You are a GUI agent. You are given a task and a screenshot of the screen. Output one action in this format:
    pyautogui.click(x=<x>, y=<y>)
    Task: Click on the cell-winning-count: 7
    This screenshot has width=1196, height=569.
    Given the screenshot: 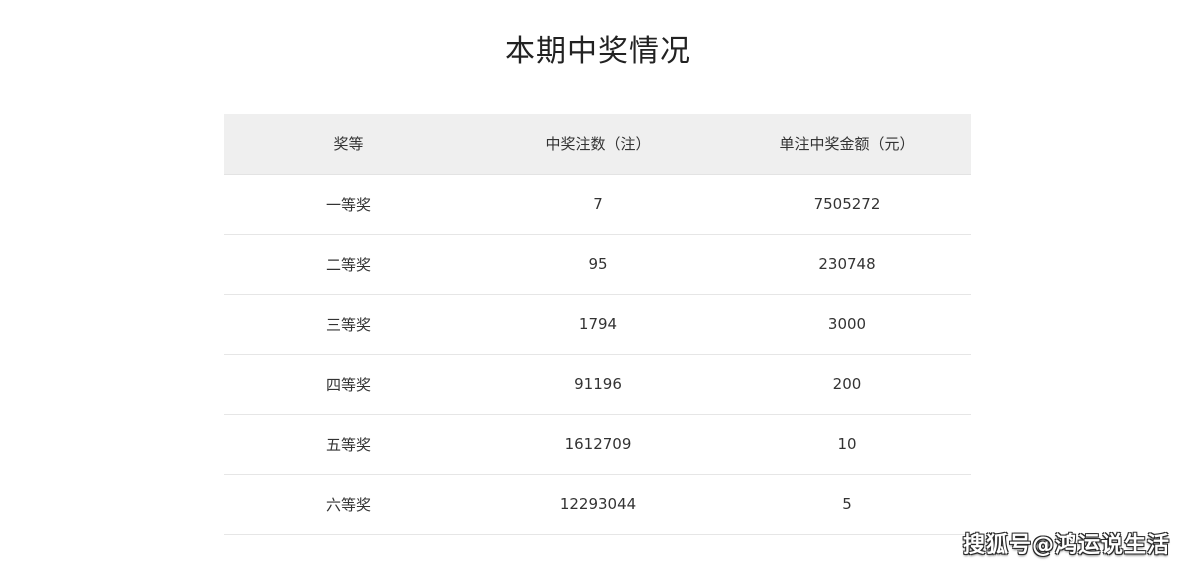 What is the action you would take?
    pyautogui.click(x=598, y=204)
    